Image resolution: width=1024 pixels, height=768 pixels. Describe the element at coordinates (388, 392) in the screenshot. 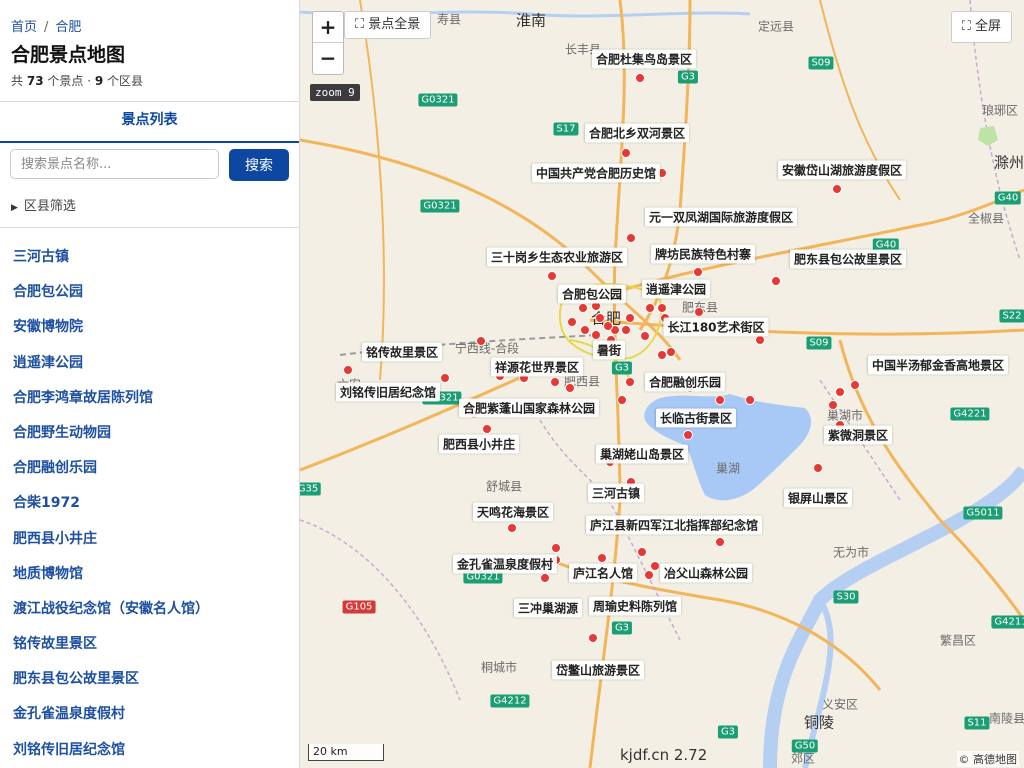

I see `spot-map-label: 刘铭传旧居纪念馆` at that location.